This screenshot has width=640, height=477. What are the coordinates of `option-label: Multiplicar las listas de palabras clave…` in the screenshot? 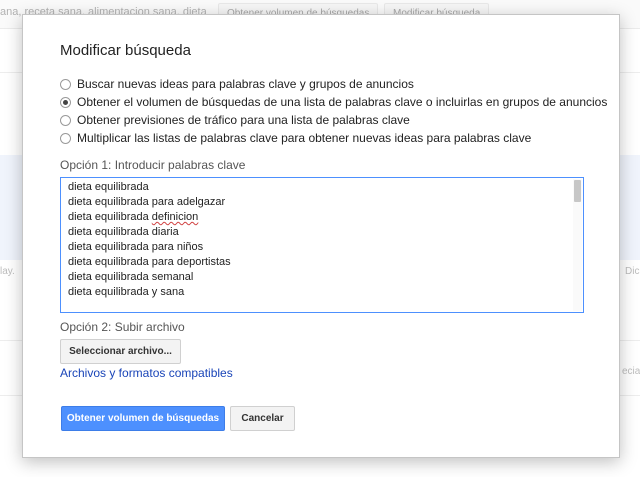 It's located at (304, 138).